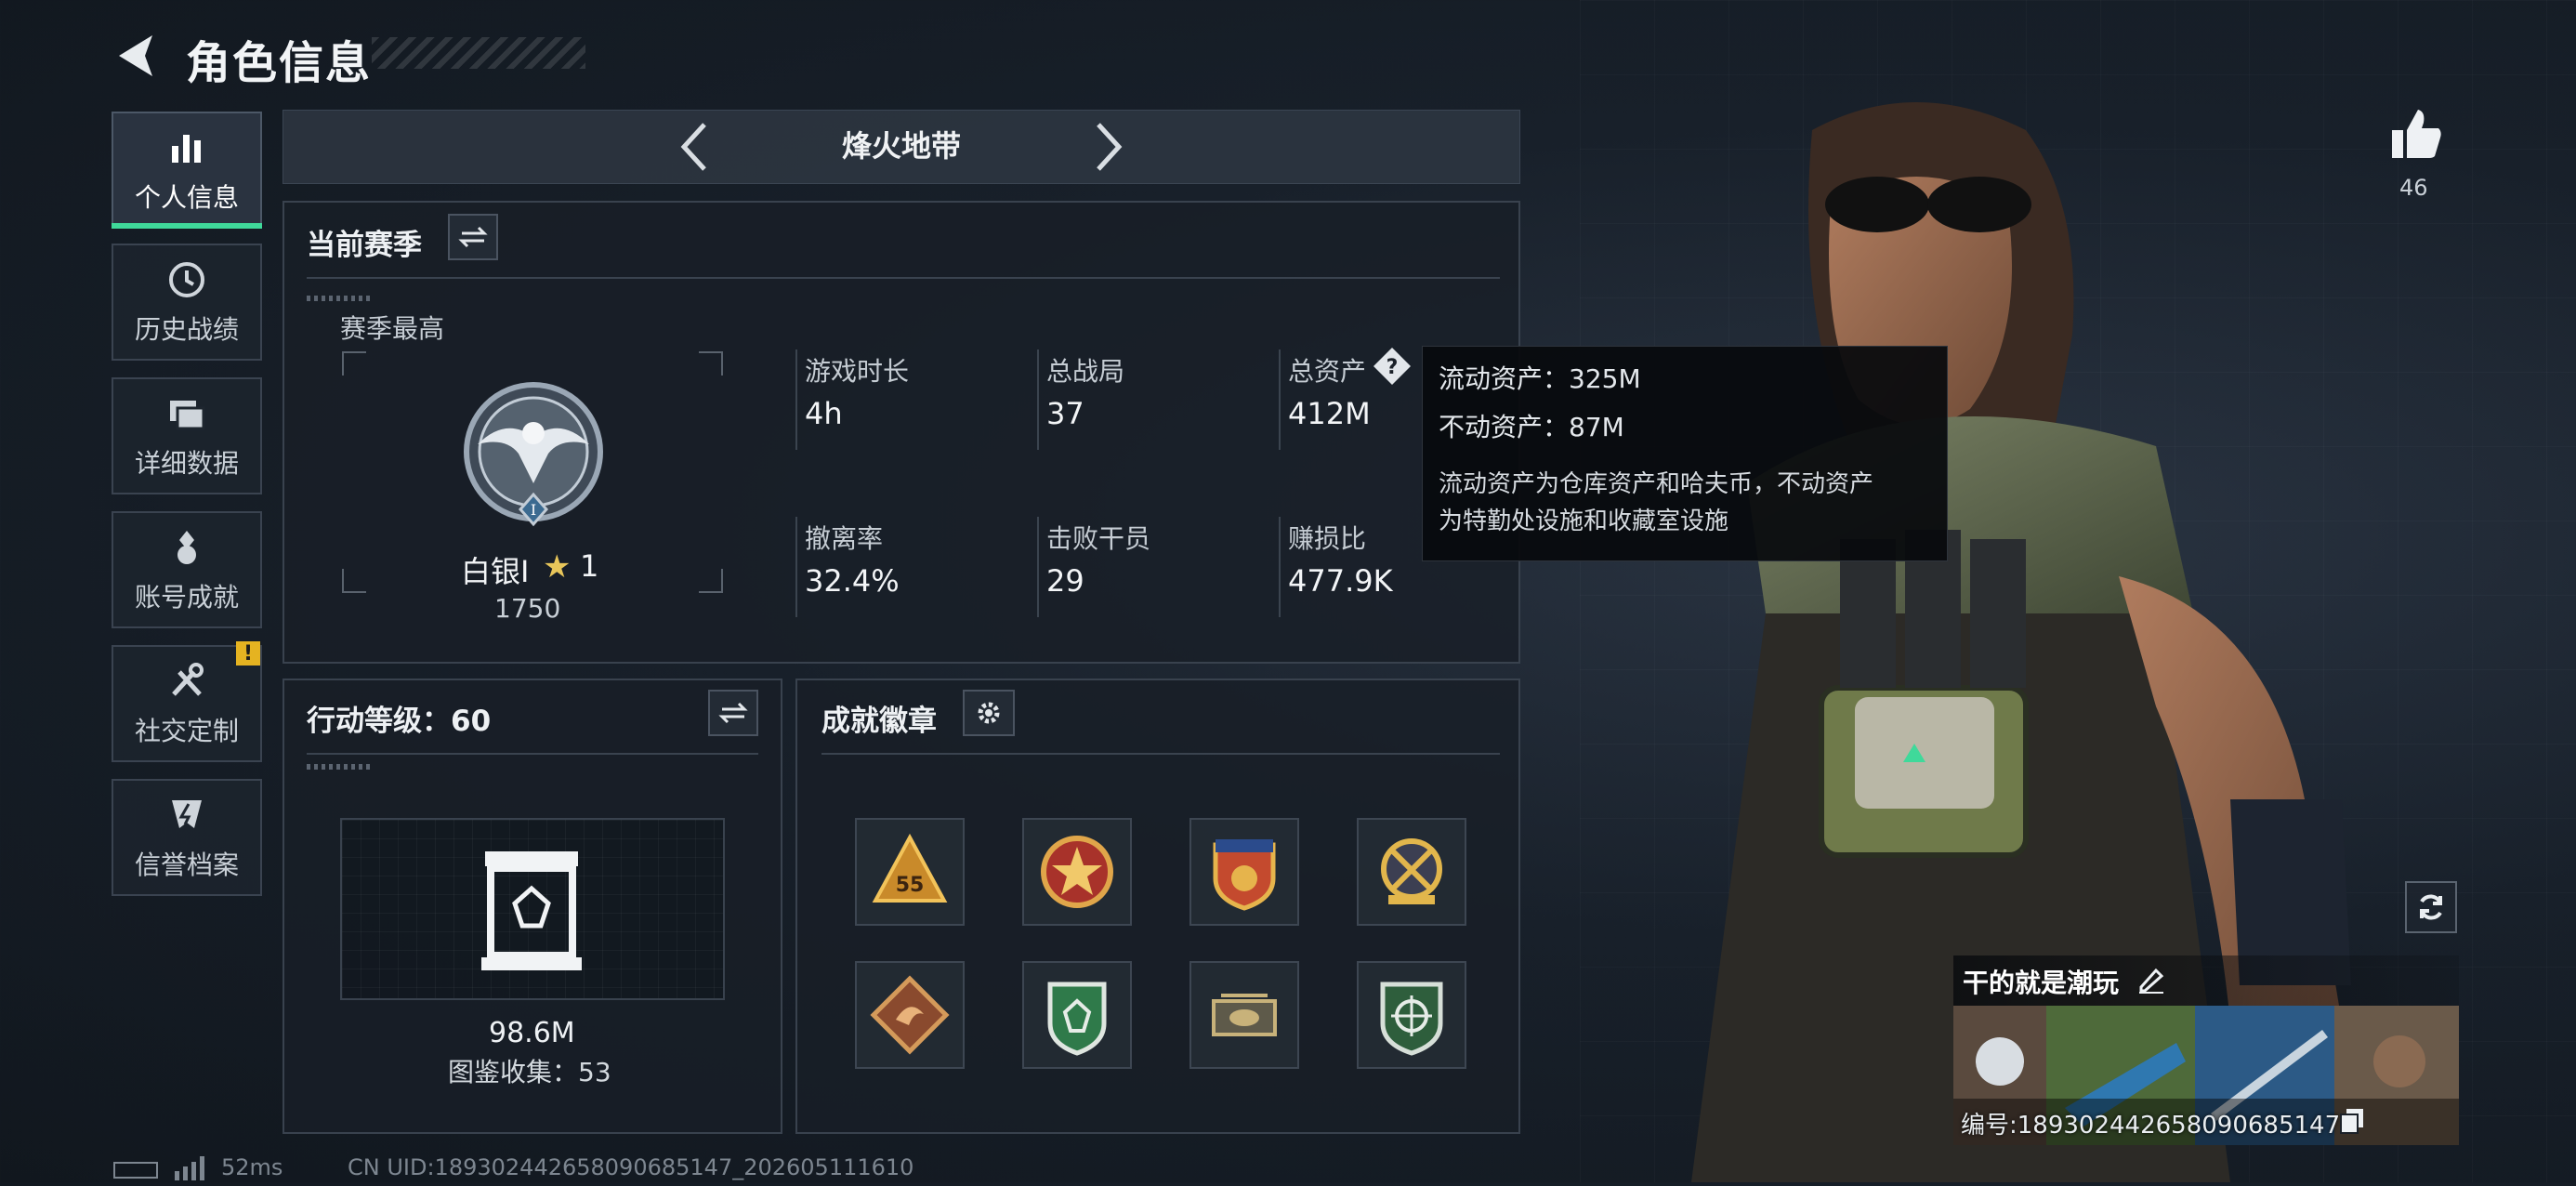  What do you see at coordinates (2416, 134) in the screenshot?
I see `like-button` at bounding box center [2416, 134].